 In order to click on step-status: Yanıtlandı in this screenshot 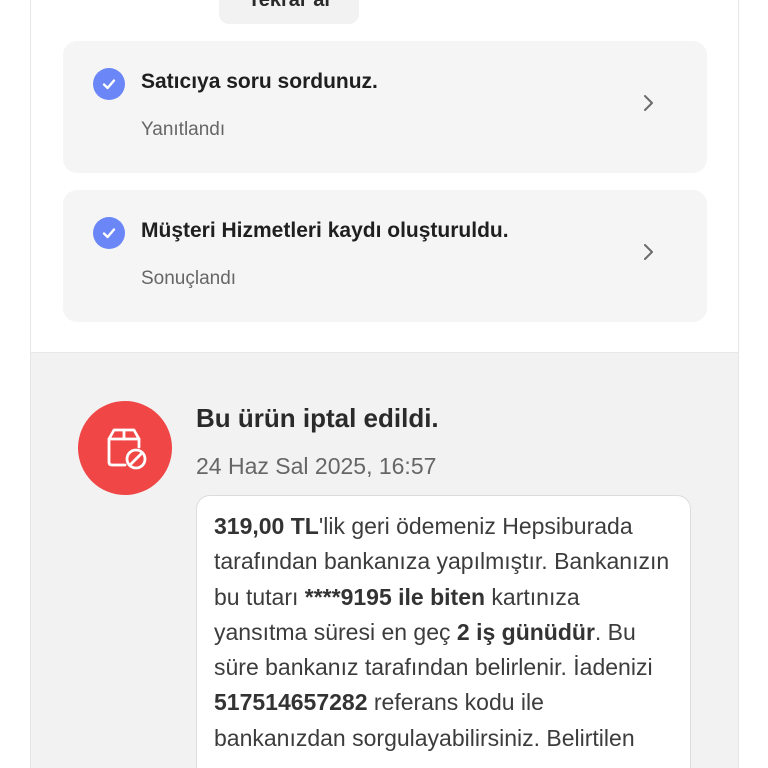, I will do `click(183, 129)`.